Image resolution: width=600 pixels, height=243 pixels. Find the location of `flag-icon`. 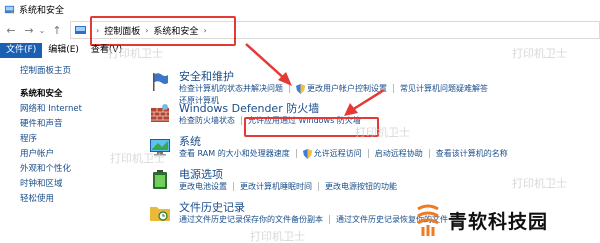

flag-icon is located at coordinates (160, 82).